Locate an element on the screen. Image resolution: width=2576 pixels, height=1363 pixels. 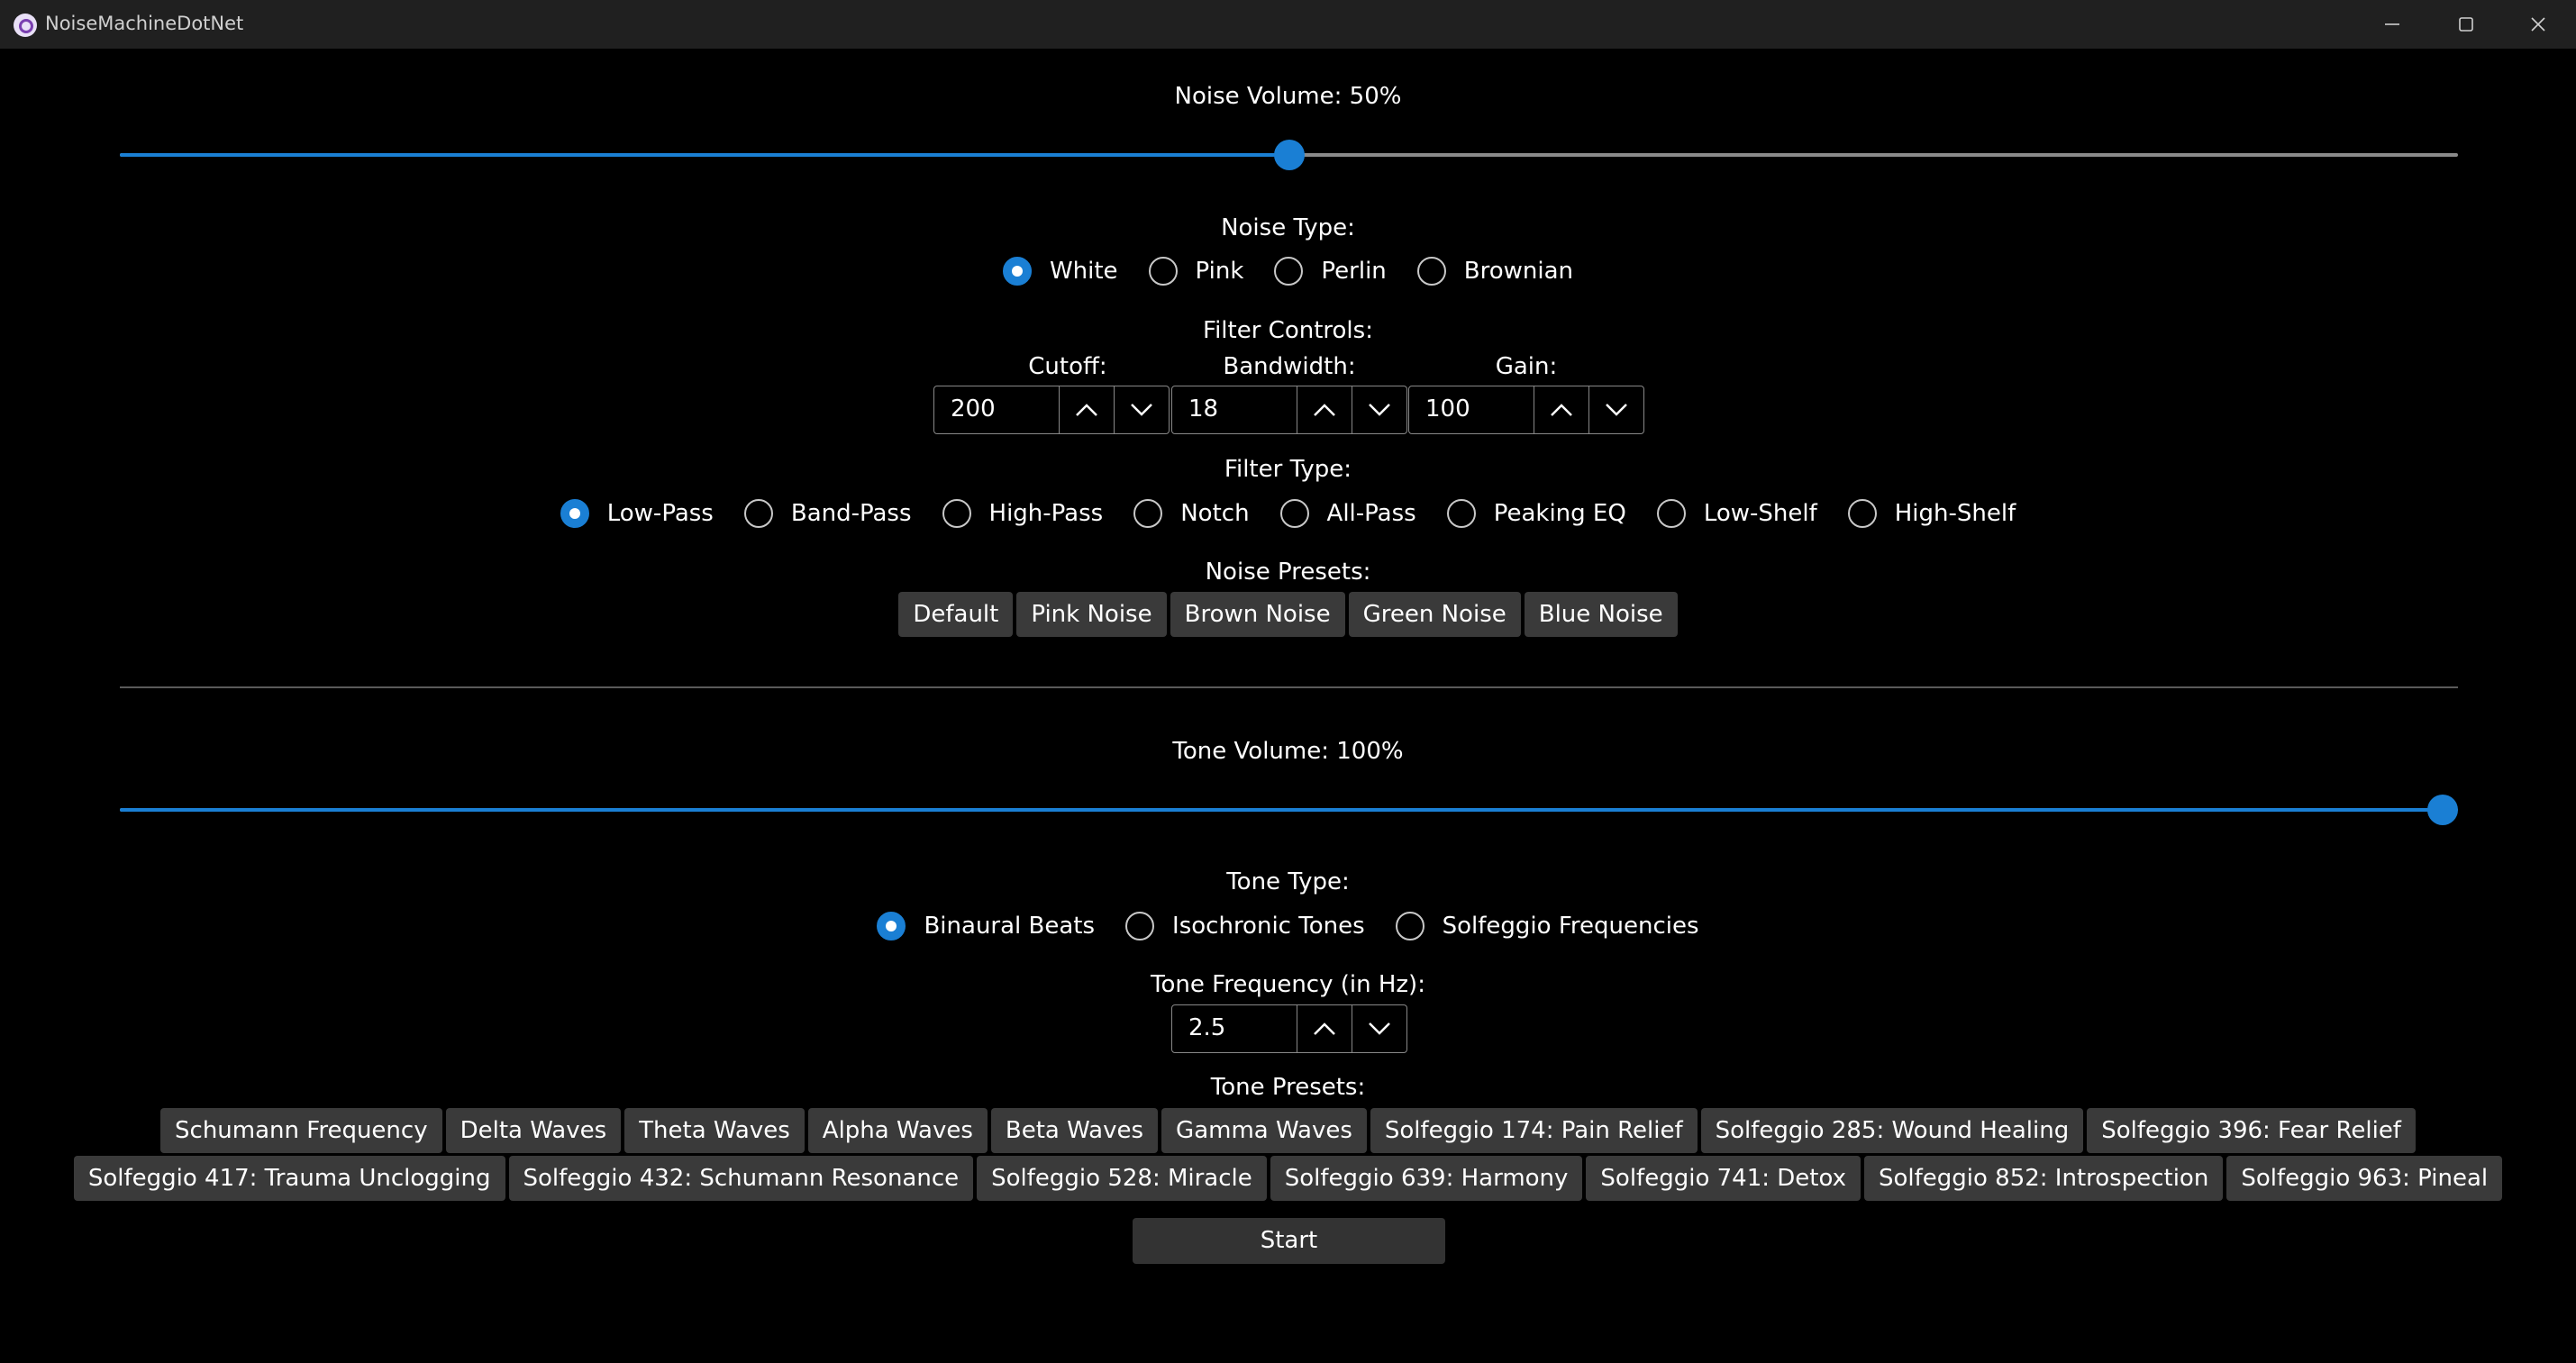
filter-type-radio-high-pass: High-Pass is located at coordinates (1023, 514).